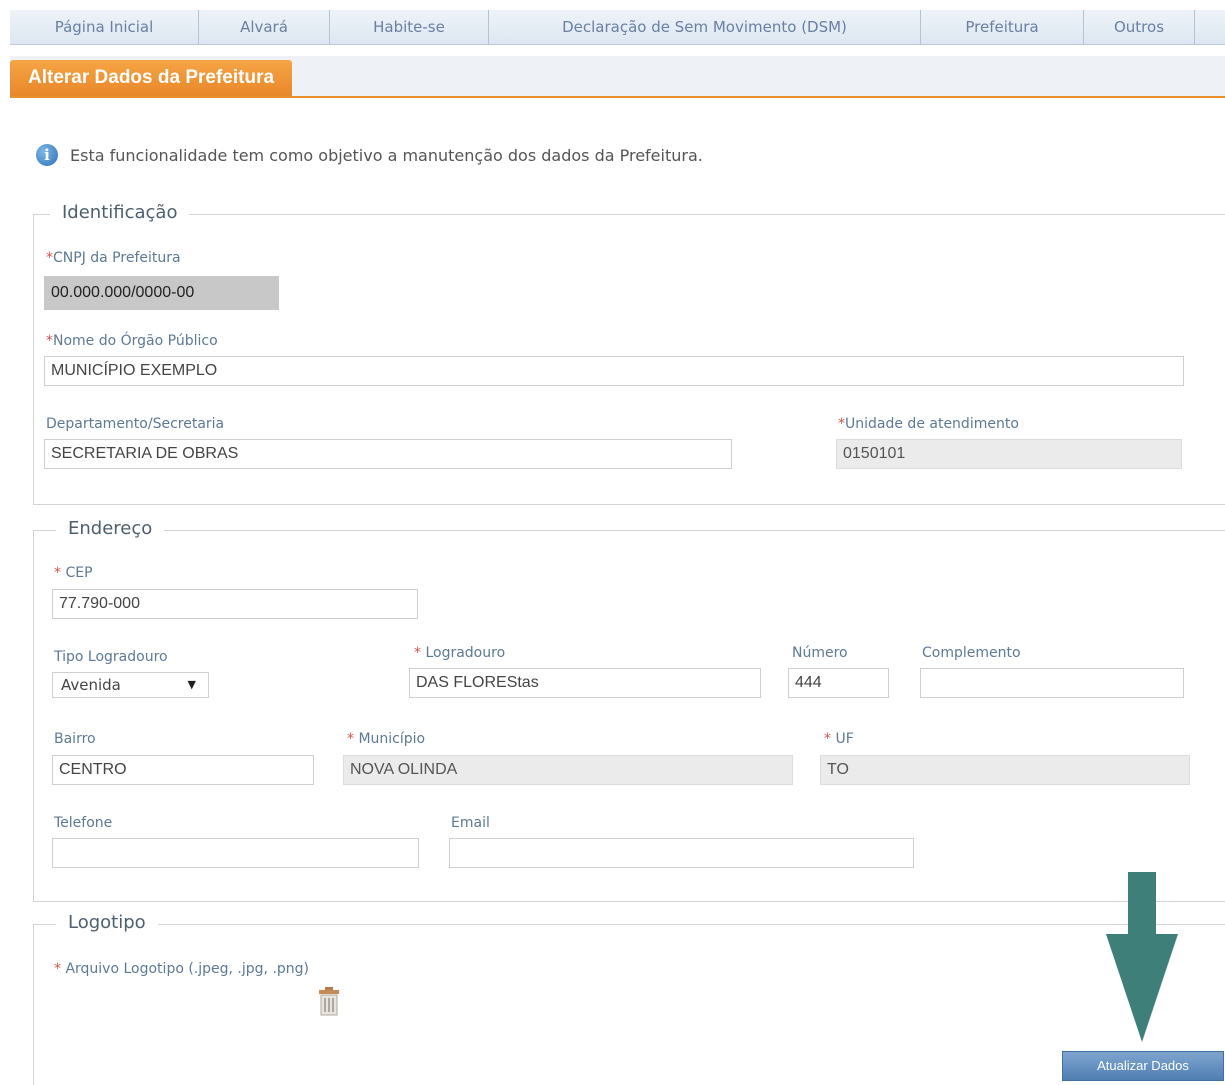  What do you see at coordinates (107, 922) in the screenshot?
I see `logotipo-legend: Logotipo` at bounding box center [107, 922].